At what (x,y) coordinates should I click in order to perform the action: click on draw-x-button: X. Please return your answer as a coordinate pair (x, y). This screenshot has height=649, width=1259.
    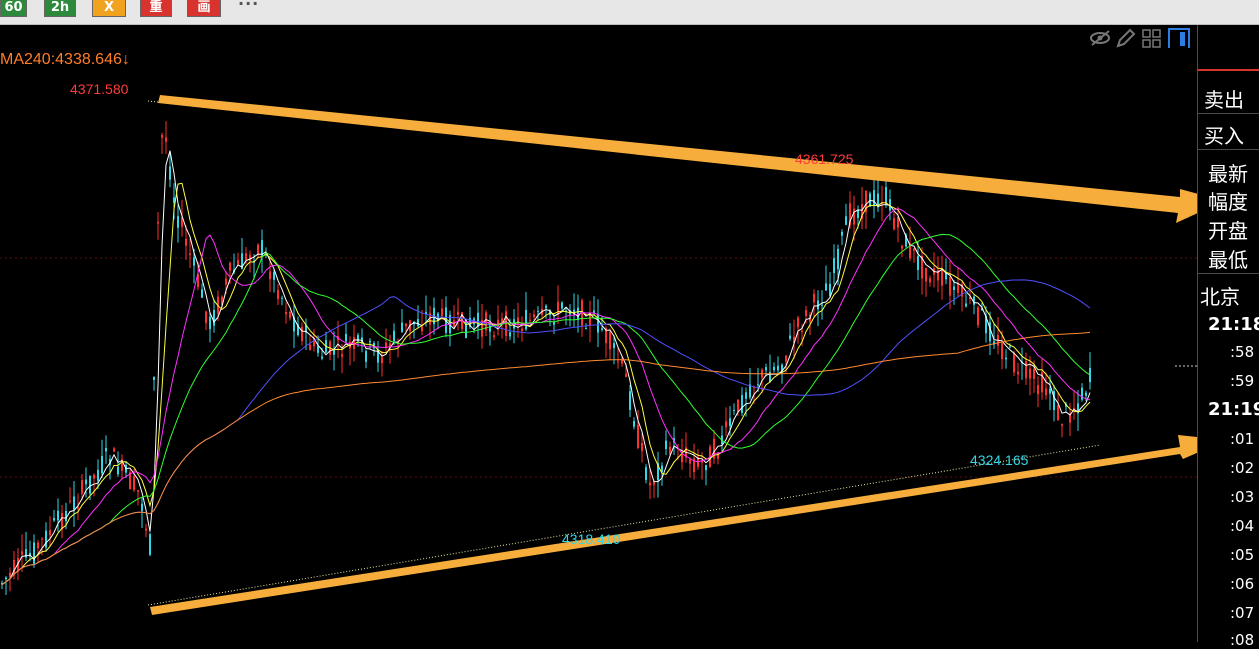
    Looking at the image, I should click on (109, 8).